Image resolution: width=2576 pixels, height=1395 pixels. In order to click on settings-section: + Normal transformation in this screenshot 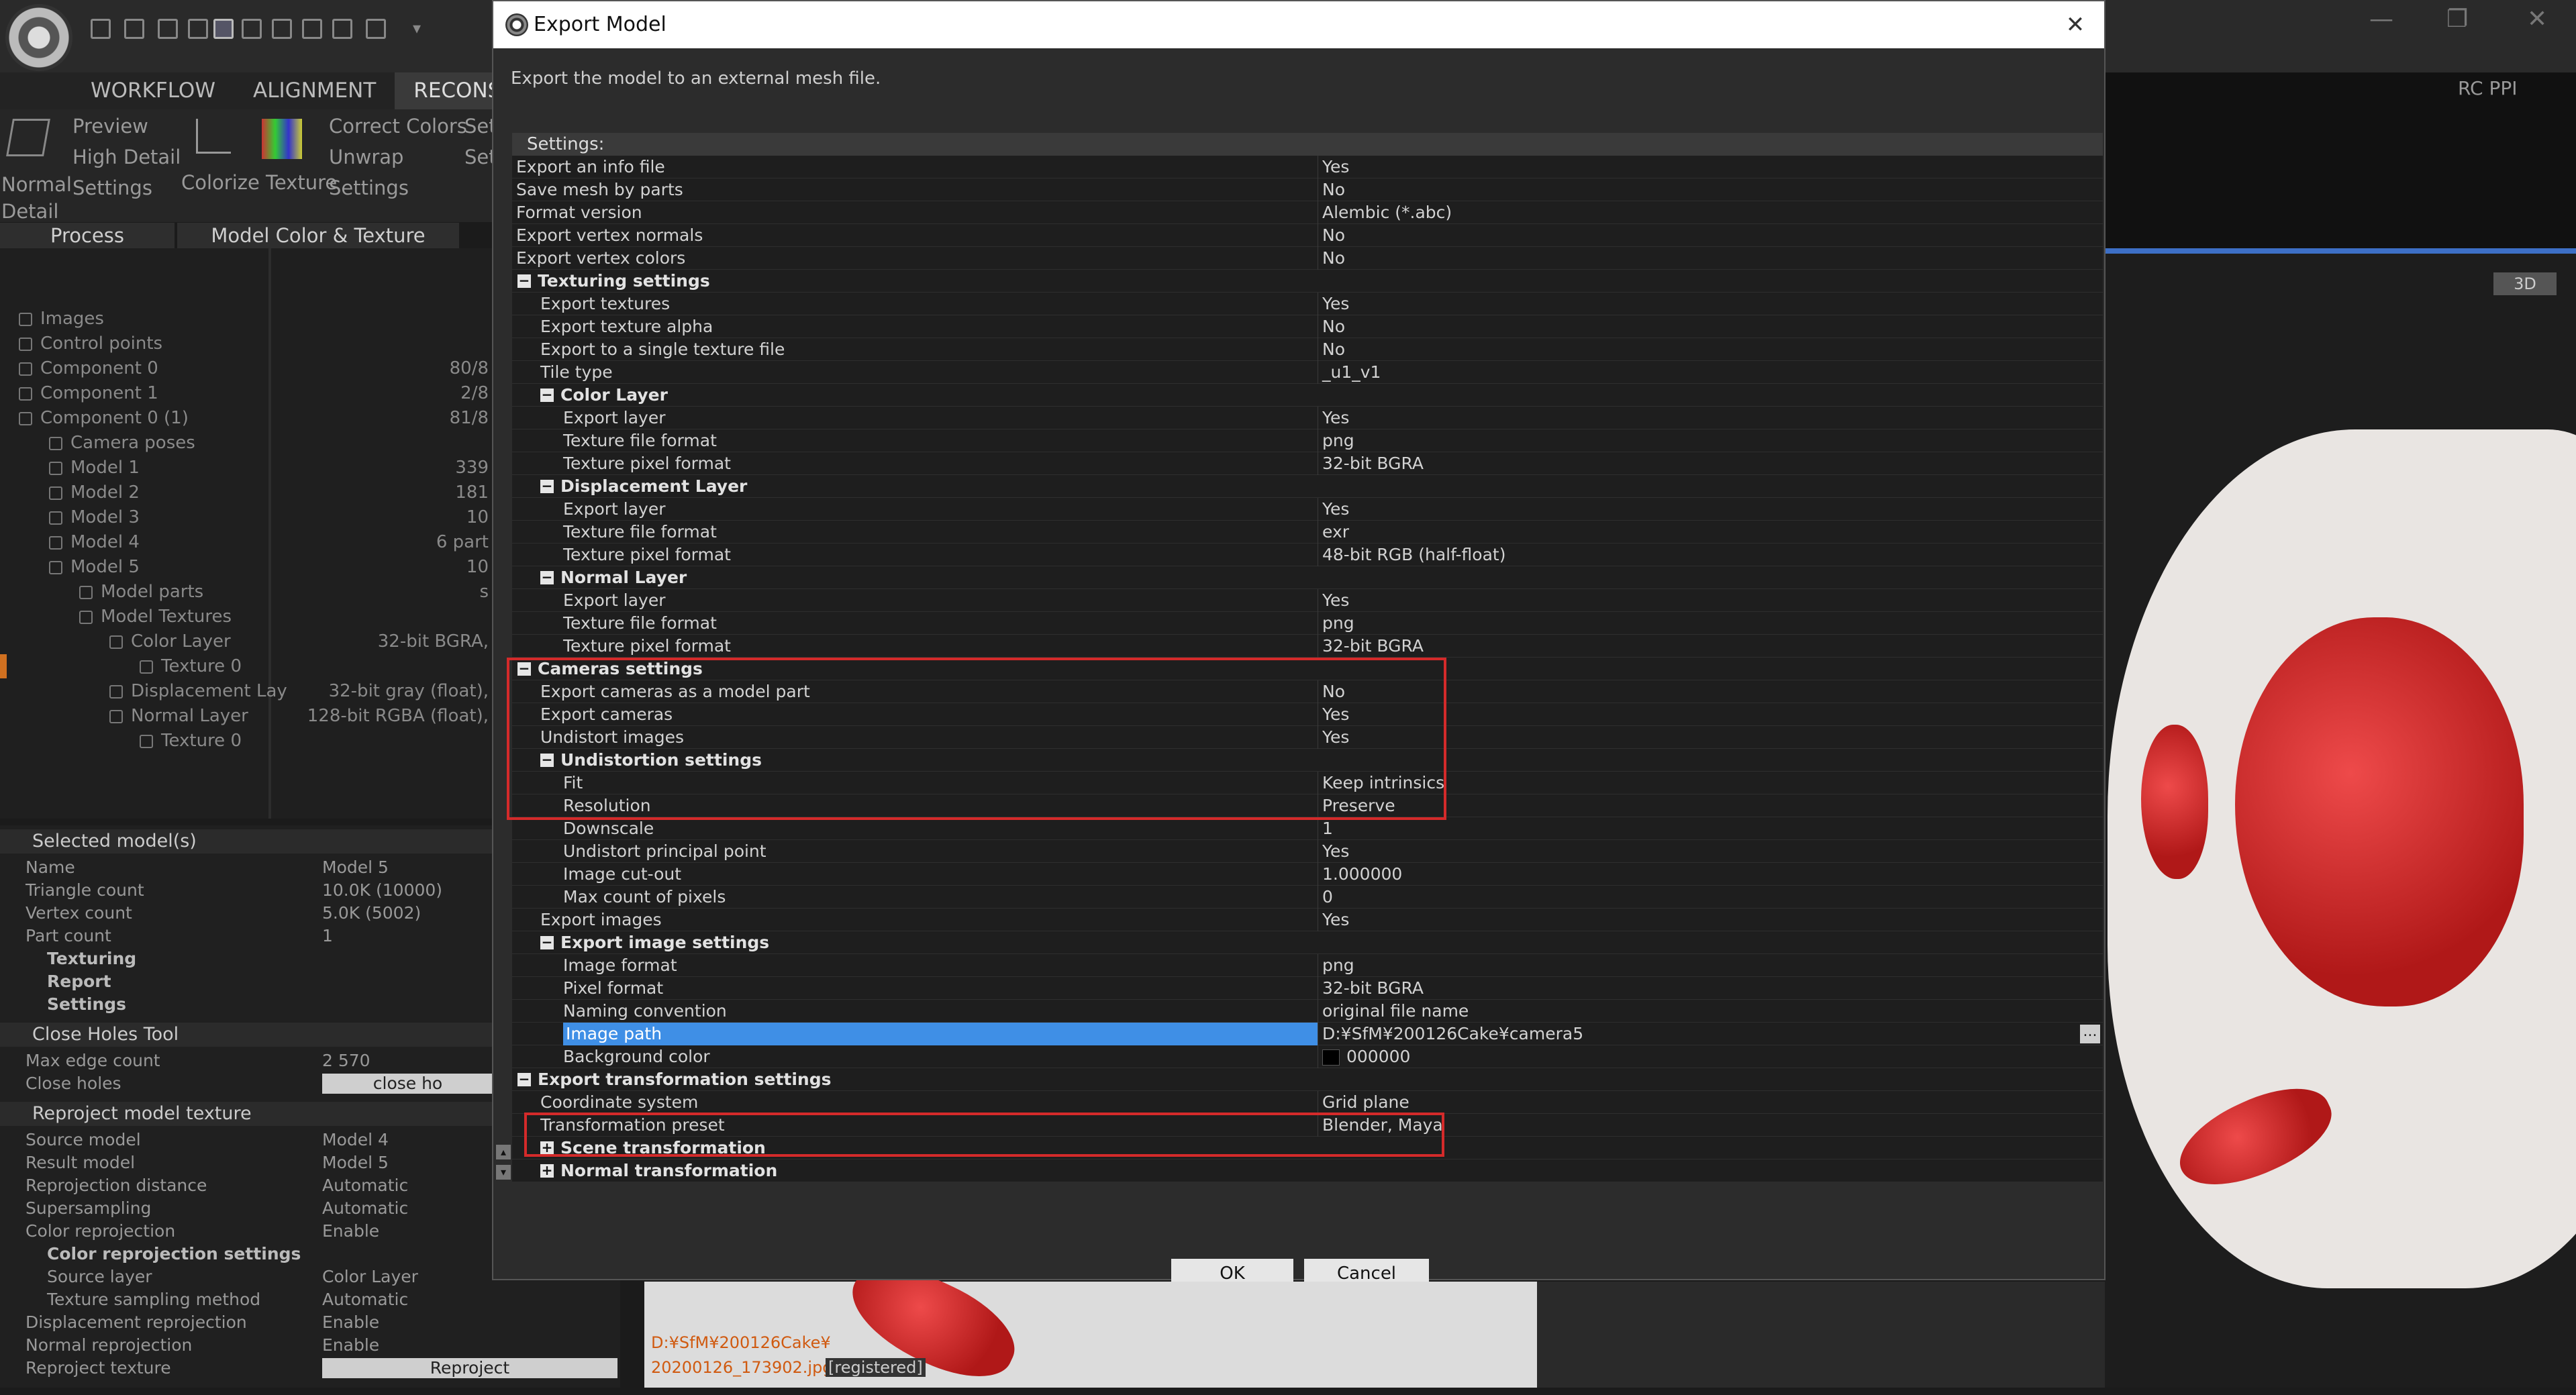, I will do `click(1307, 1170)`.